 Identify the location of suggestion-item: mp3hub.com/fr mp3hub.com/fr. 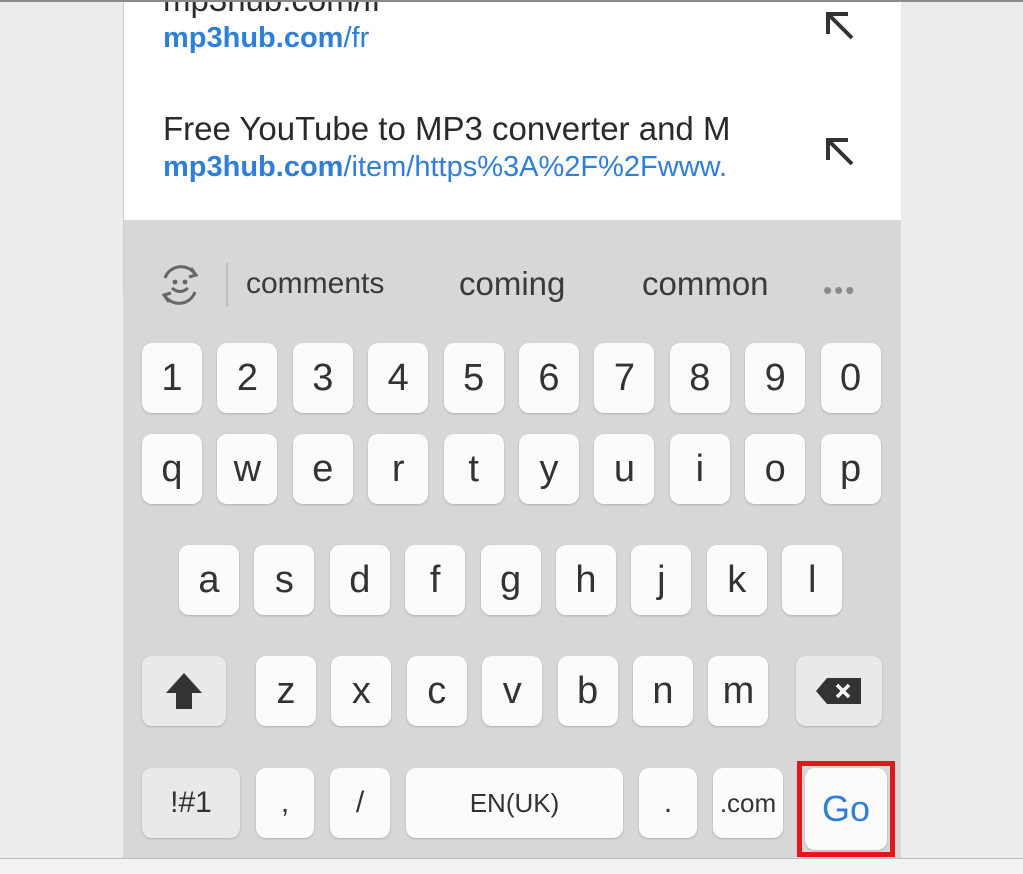
(483, 29).